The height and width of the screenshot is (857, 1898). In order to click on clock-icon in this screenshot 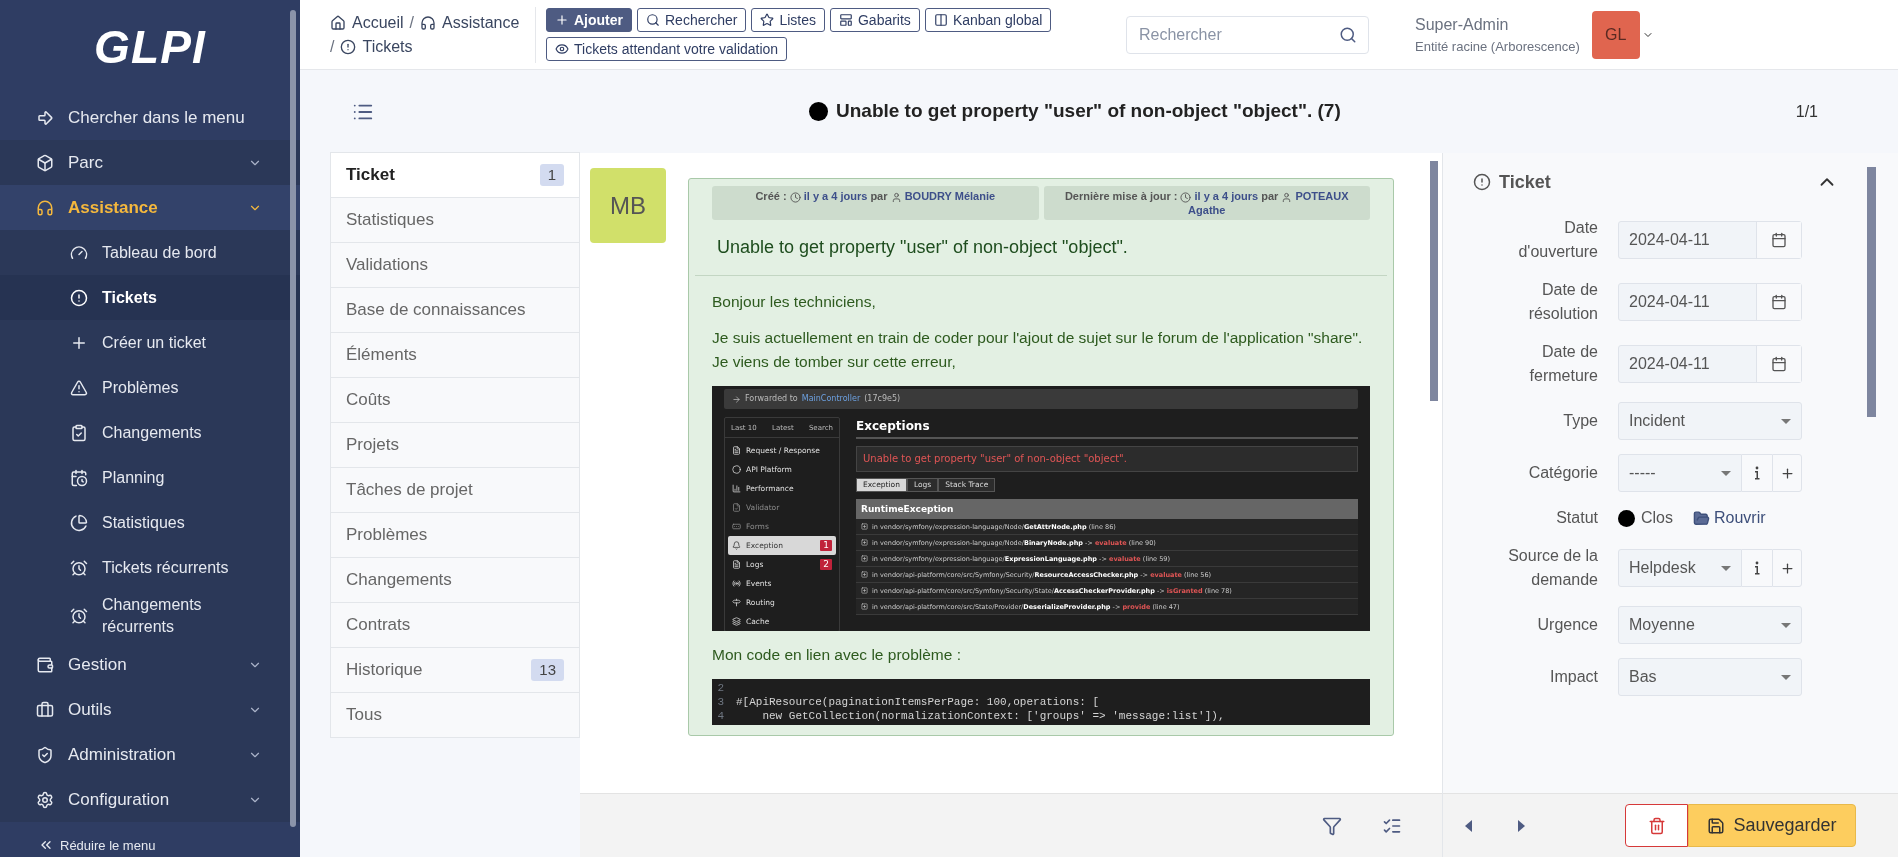, I will do `click(795, 197)`.